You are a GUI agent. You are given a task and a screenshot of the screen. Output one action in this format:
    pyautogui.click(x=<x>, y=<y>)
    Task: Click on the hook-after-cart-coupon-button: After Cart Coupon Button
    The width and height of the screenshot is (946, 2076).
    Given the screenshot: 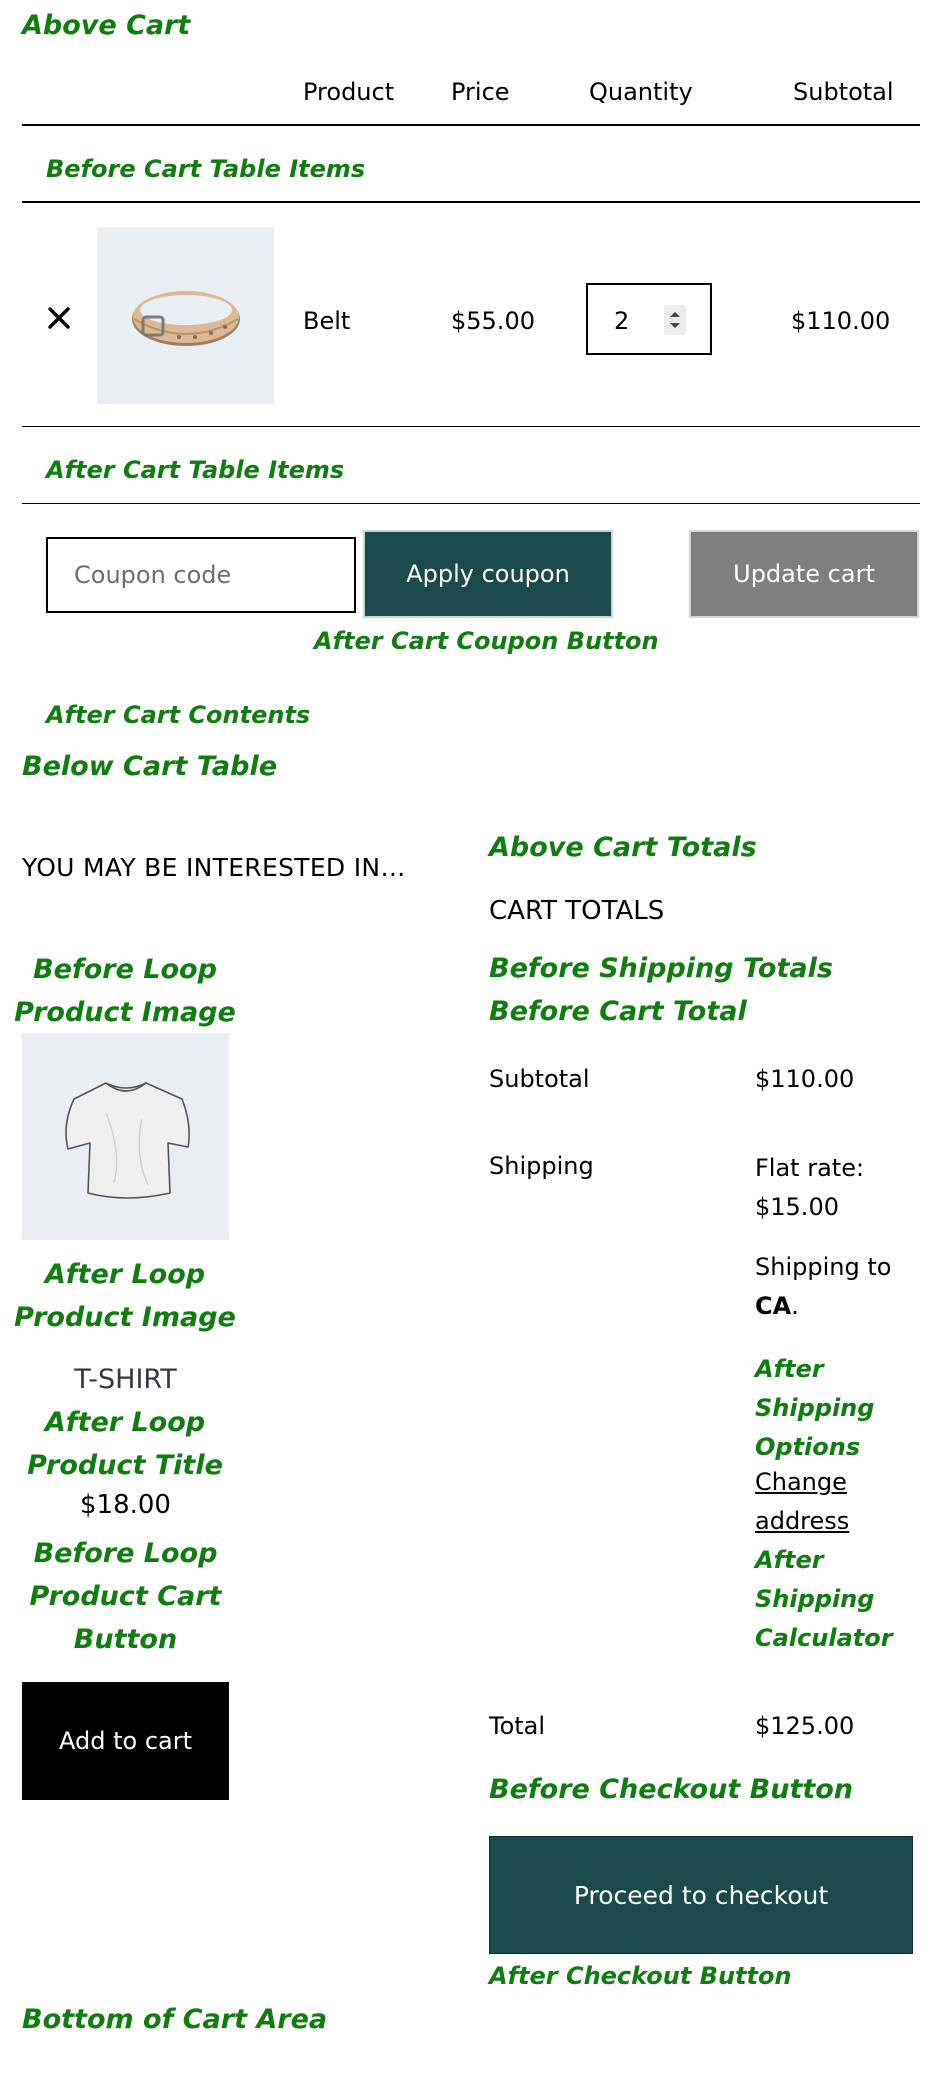 What is the action you would take?
    pyautogui.click(x=486, y=641)
    